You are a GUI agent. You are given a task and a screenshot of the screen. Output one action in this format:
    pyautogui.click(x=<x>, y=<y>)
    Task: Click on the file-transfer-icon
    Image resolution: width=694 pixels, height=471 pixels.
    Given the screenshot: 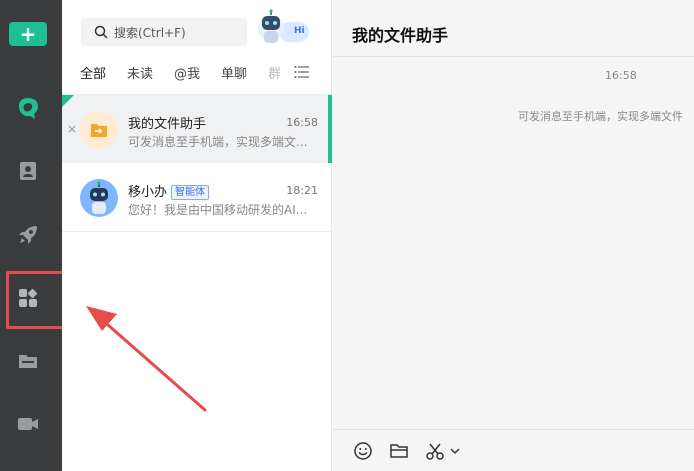 What is the action you would take?
    pyautogui.click(x=99, y=130)
    